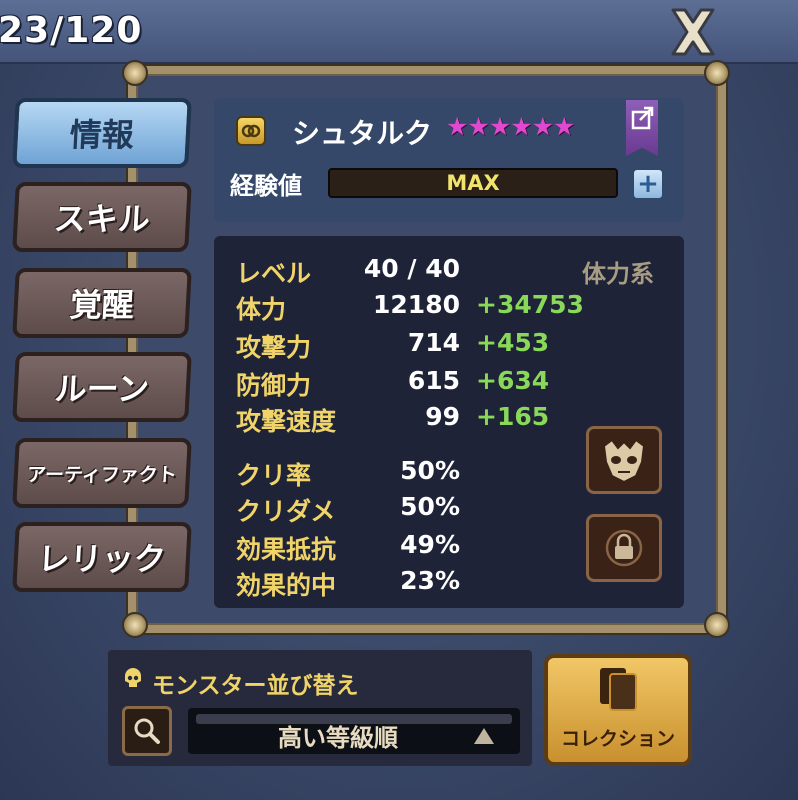 The image size is (798, 800). Describe the element at coordinates (484, 736) in the screenshot. I see `triangle-up-icon` at that location.